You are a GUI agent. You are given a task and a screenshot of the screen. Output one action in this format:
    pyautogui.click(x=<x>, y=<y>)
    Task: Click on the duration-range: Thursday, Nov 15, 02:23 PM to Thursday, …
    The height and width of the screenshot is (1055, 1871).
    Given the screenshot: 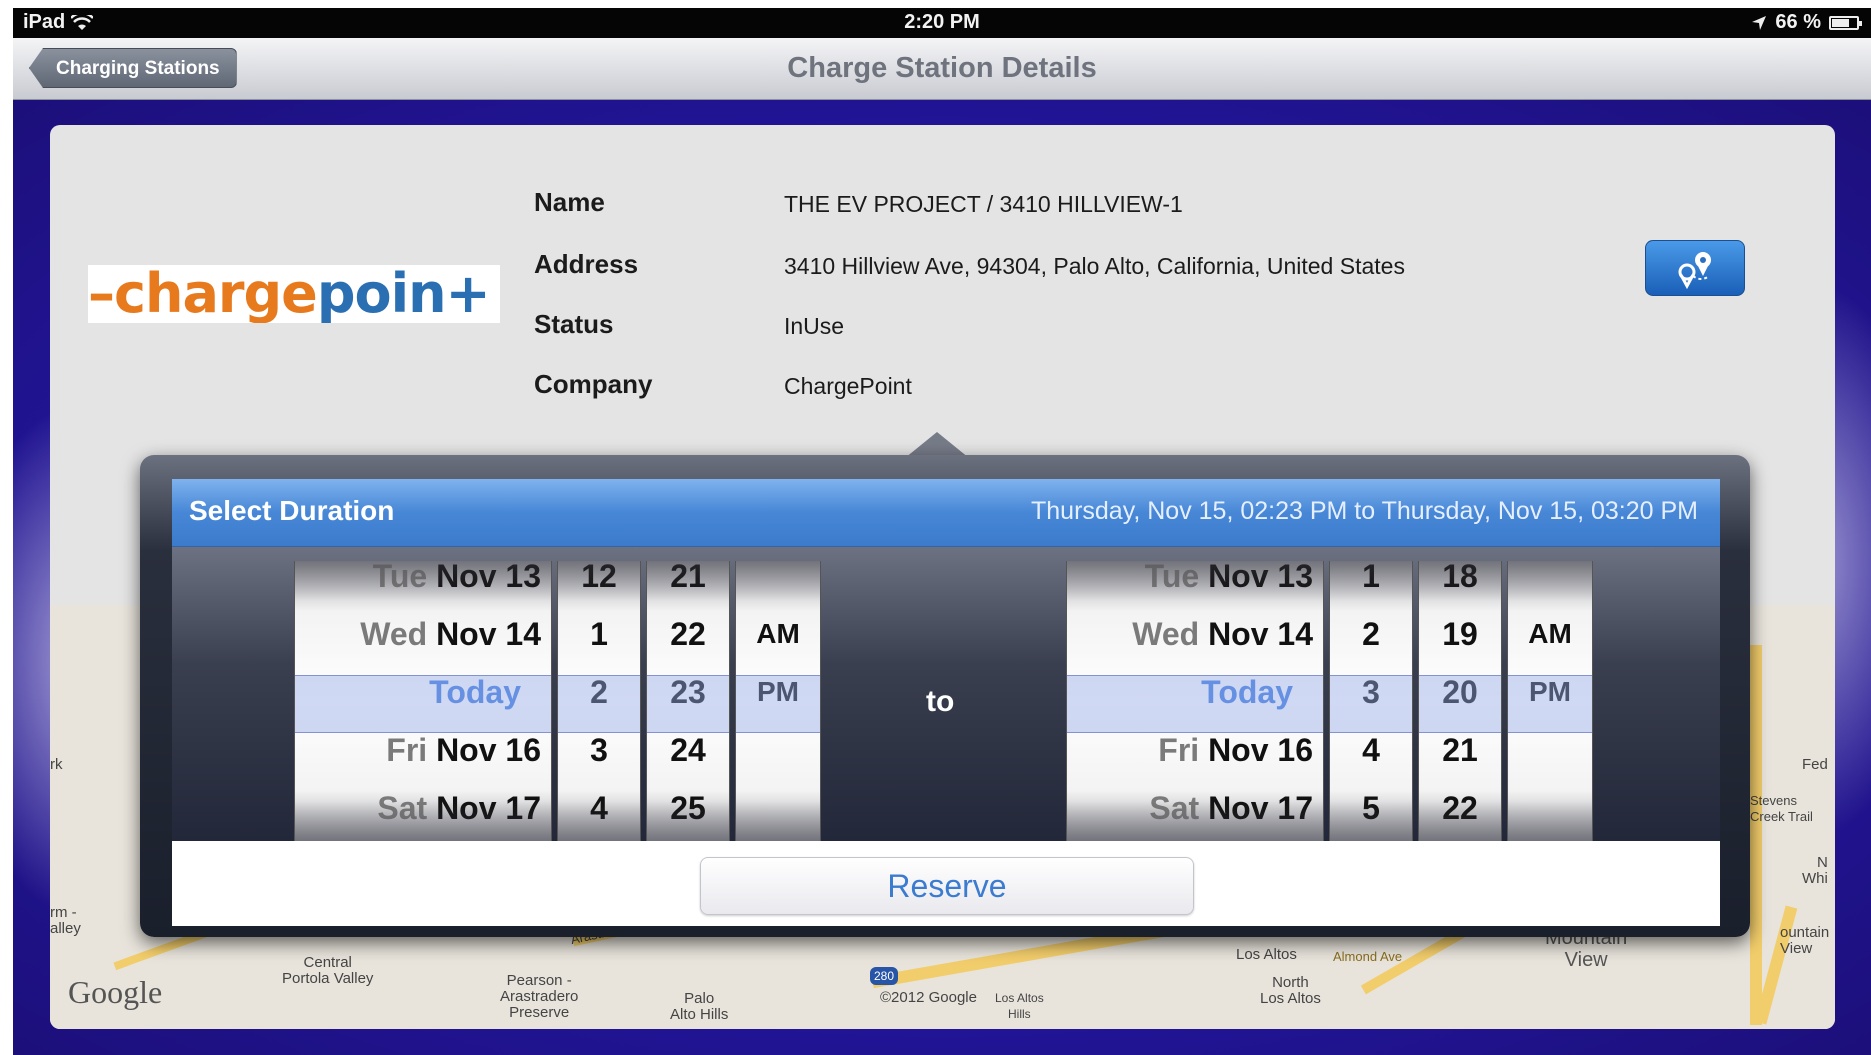 What is the action you would take?
    pyautogui.click(x=1364, y=511)
    